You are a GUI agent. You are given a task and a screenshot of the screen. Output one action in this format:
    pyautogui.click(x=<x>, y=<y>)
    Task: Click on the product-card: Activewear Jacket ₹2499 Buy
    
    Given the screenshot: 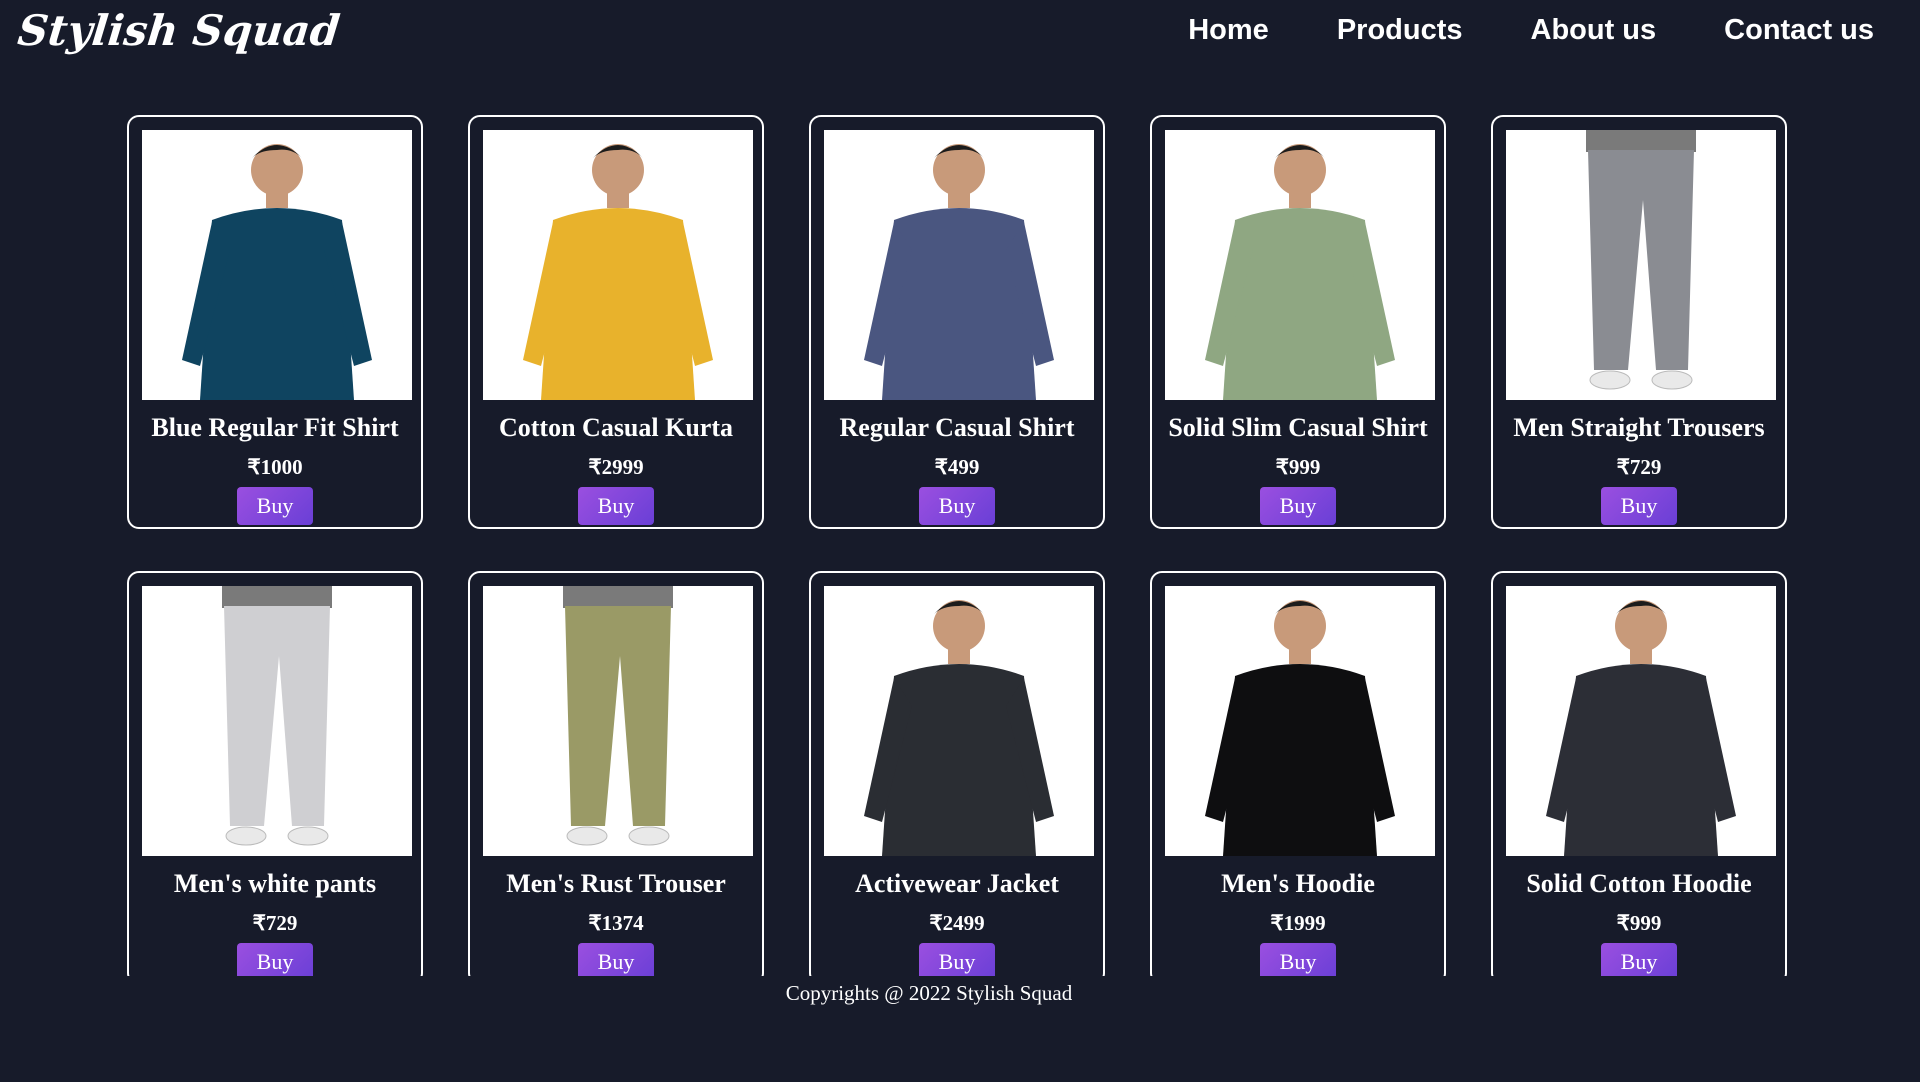 What is the action you would take?
    pyautogui.click(x=957, y=773)
    